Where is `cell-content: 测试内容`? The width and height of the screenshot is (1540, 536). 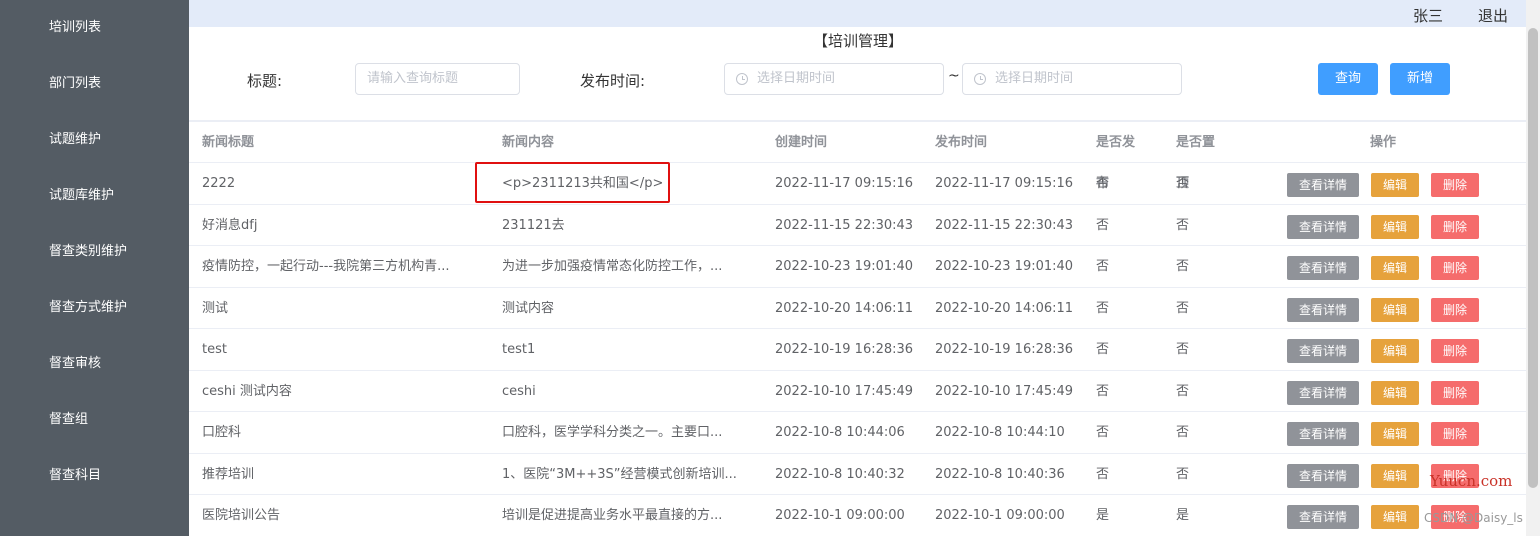
cell-content: 测试内容 is located at coordinates (528, 308).